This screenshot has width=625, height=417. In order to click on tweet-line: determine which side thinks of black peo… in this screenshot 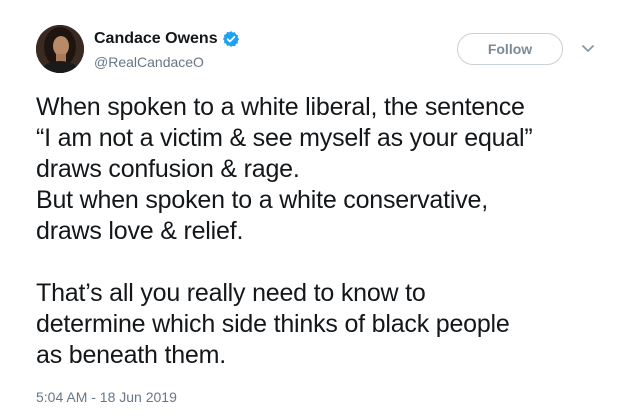, I will do `click(273, 324)`.